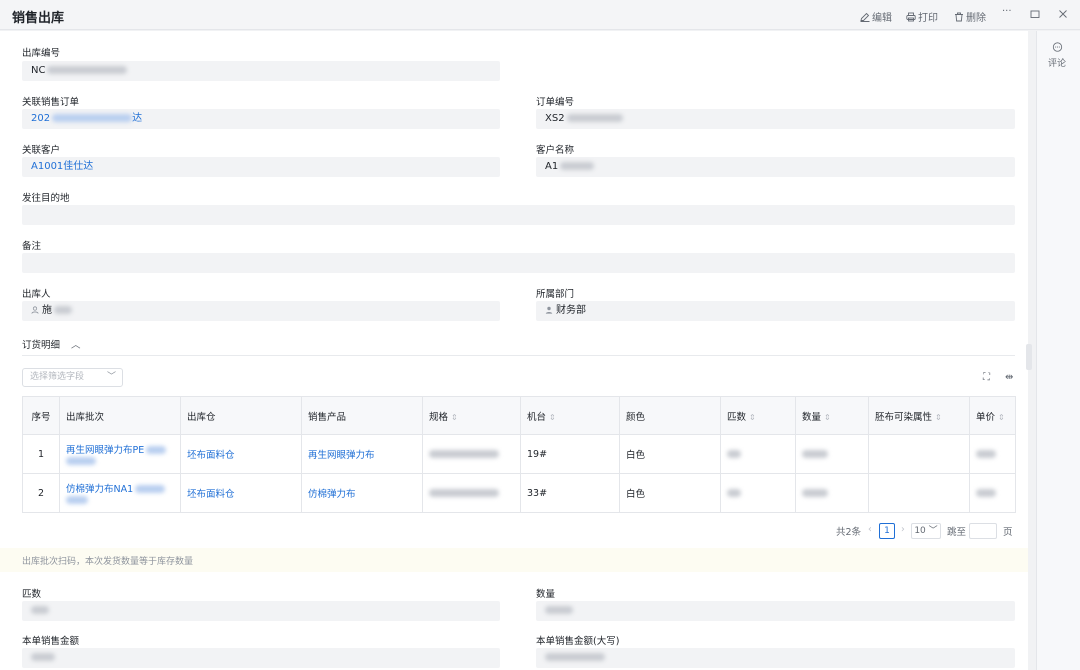 The width and height of the screenshot is (1080, 670). Describe the element at coordinates (120, 454) in the screenshot. I see `cell-batch: 再生网眼弹力布PE` at that location.